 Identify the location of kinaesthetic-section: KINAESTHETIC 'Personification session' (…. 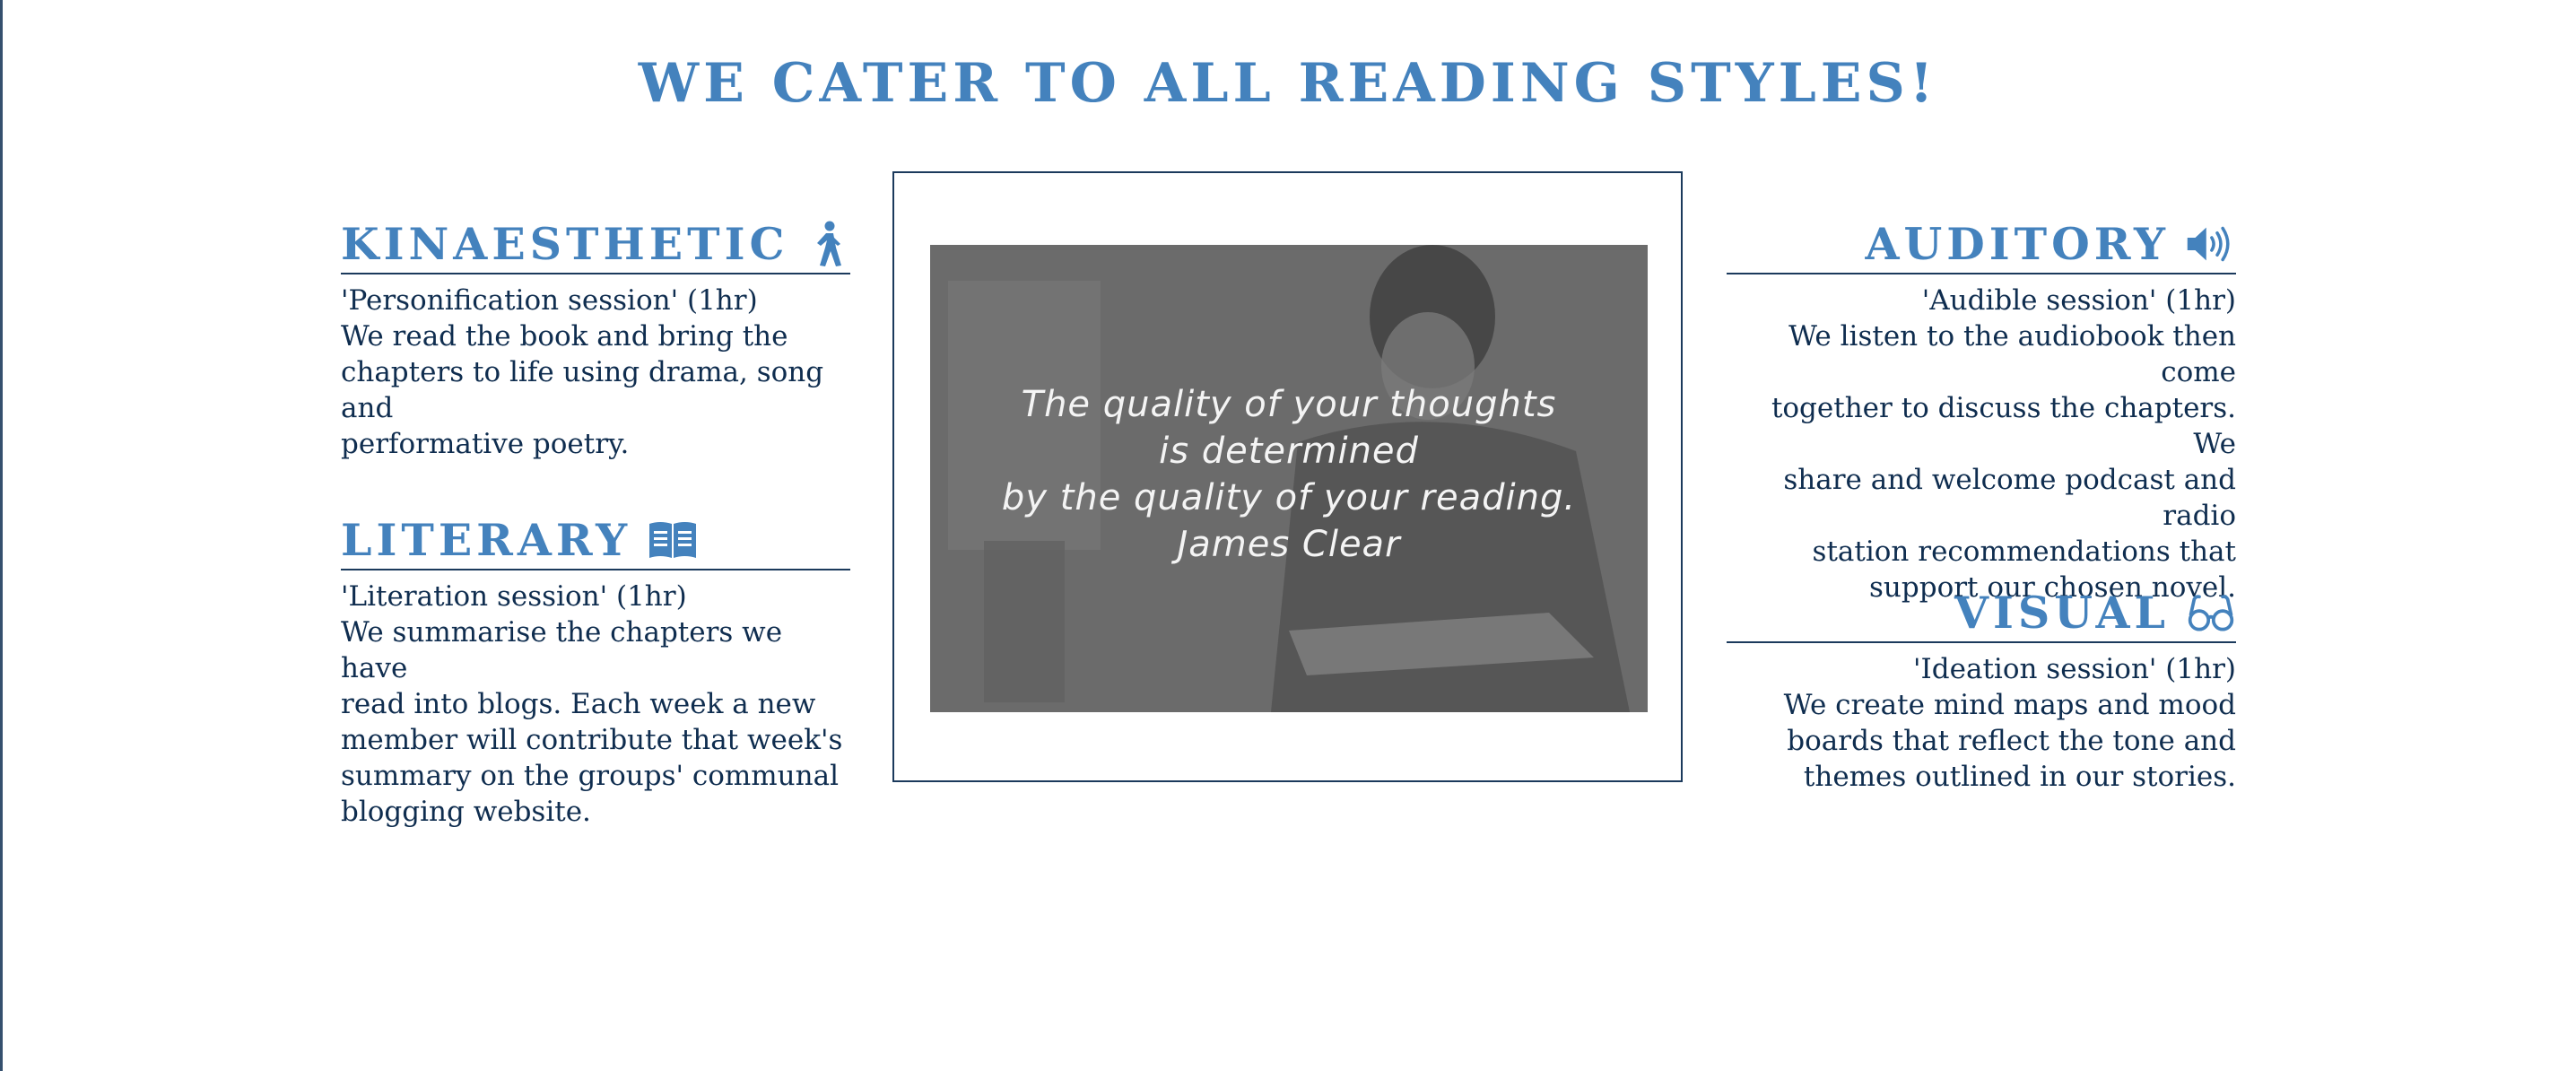
(595, 338).